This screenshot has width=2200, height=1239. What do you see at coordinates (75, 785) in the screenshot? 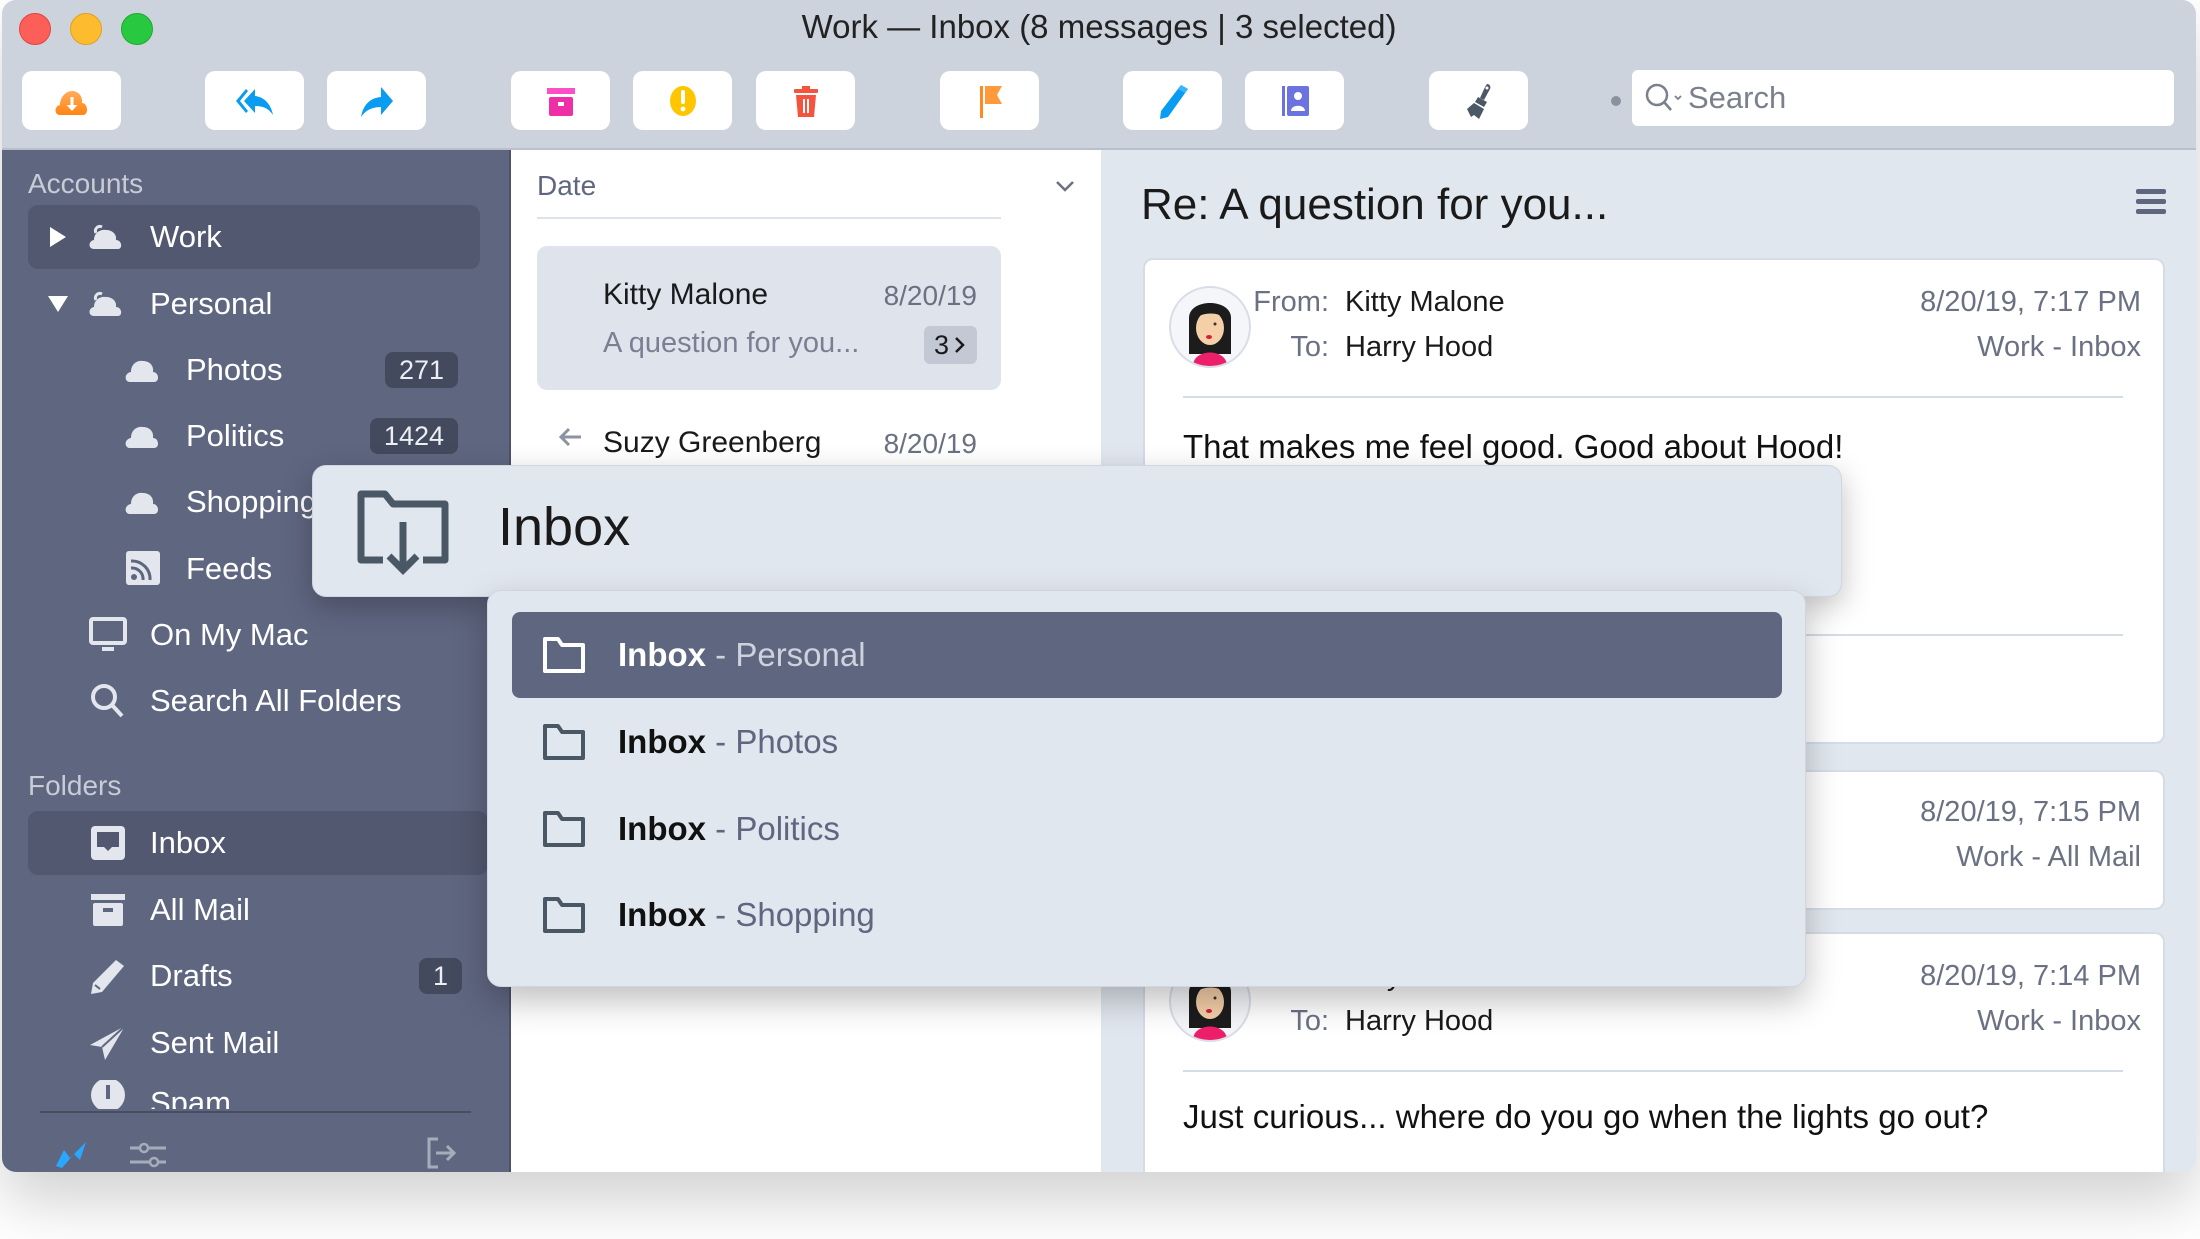
I see `folders-section-label: Folders` at bounding box center [75, 785].